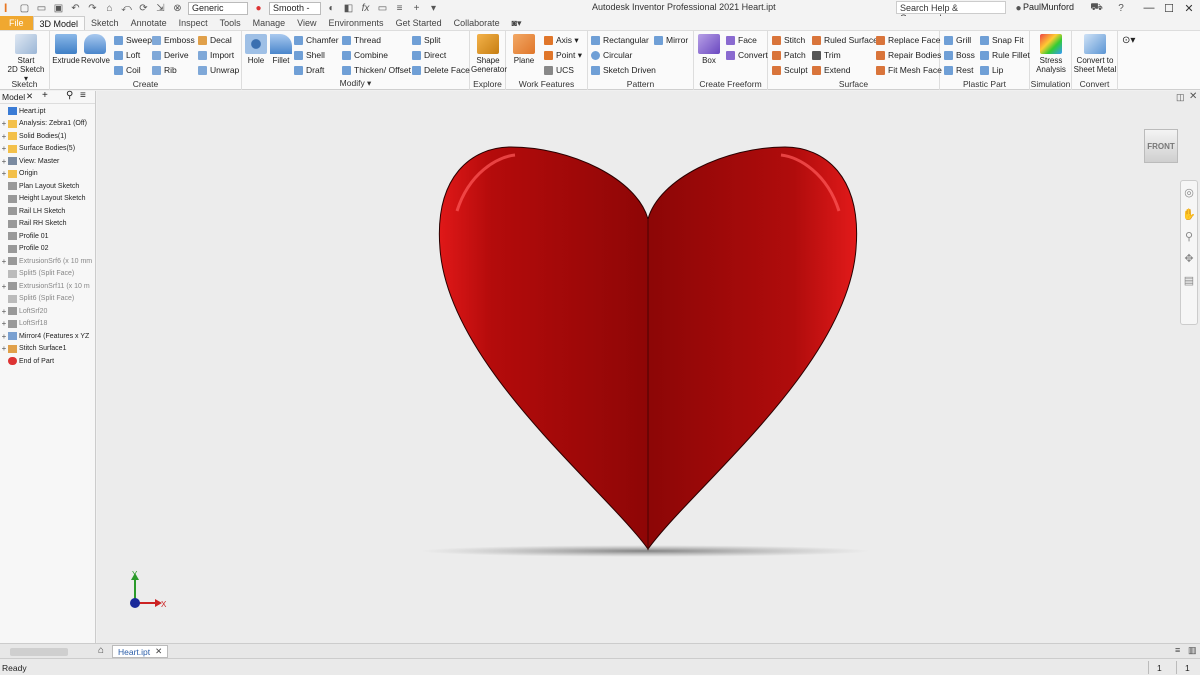 The width and height of the screenshot is (1200, 675). Describe the element at coordinates (9, 8) in the screenshot. I see `inventor-logo-icon: I` at that location.